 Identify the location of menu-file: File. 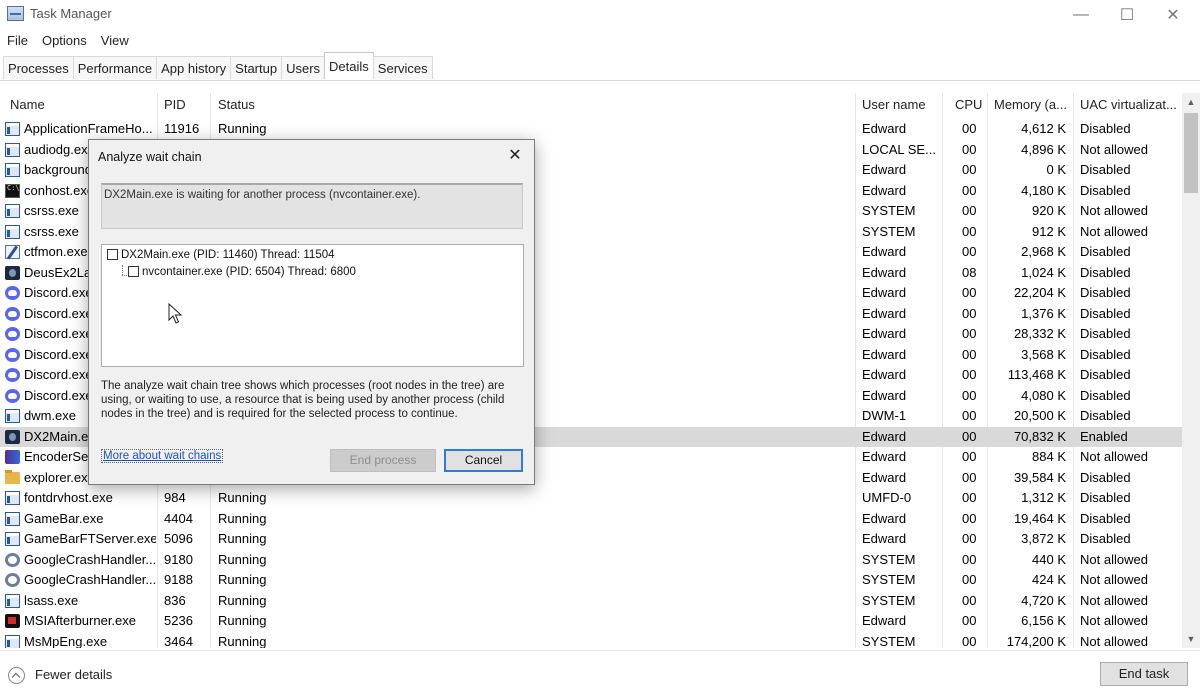
(17, 41).